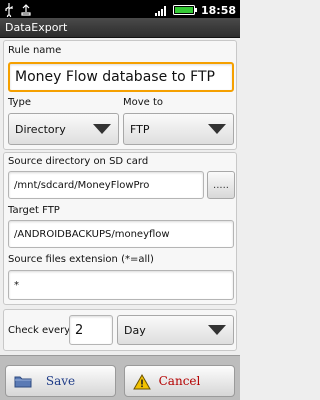 The height and width of the screenshot is (400, 320). What do you see at coordinates (140, 129) in the screenshot?
I see `move-to-value: FTP` at bounding box center [140, 129].